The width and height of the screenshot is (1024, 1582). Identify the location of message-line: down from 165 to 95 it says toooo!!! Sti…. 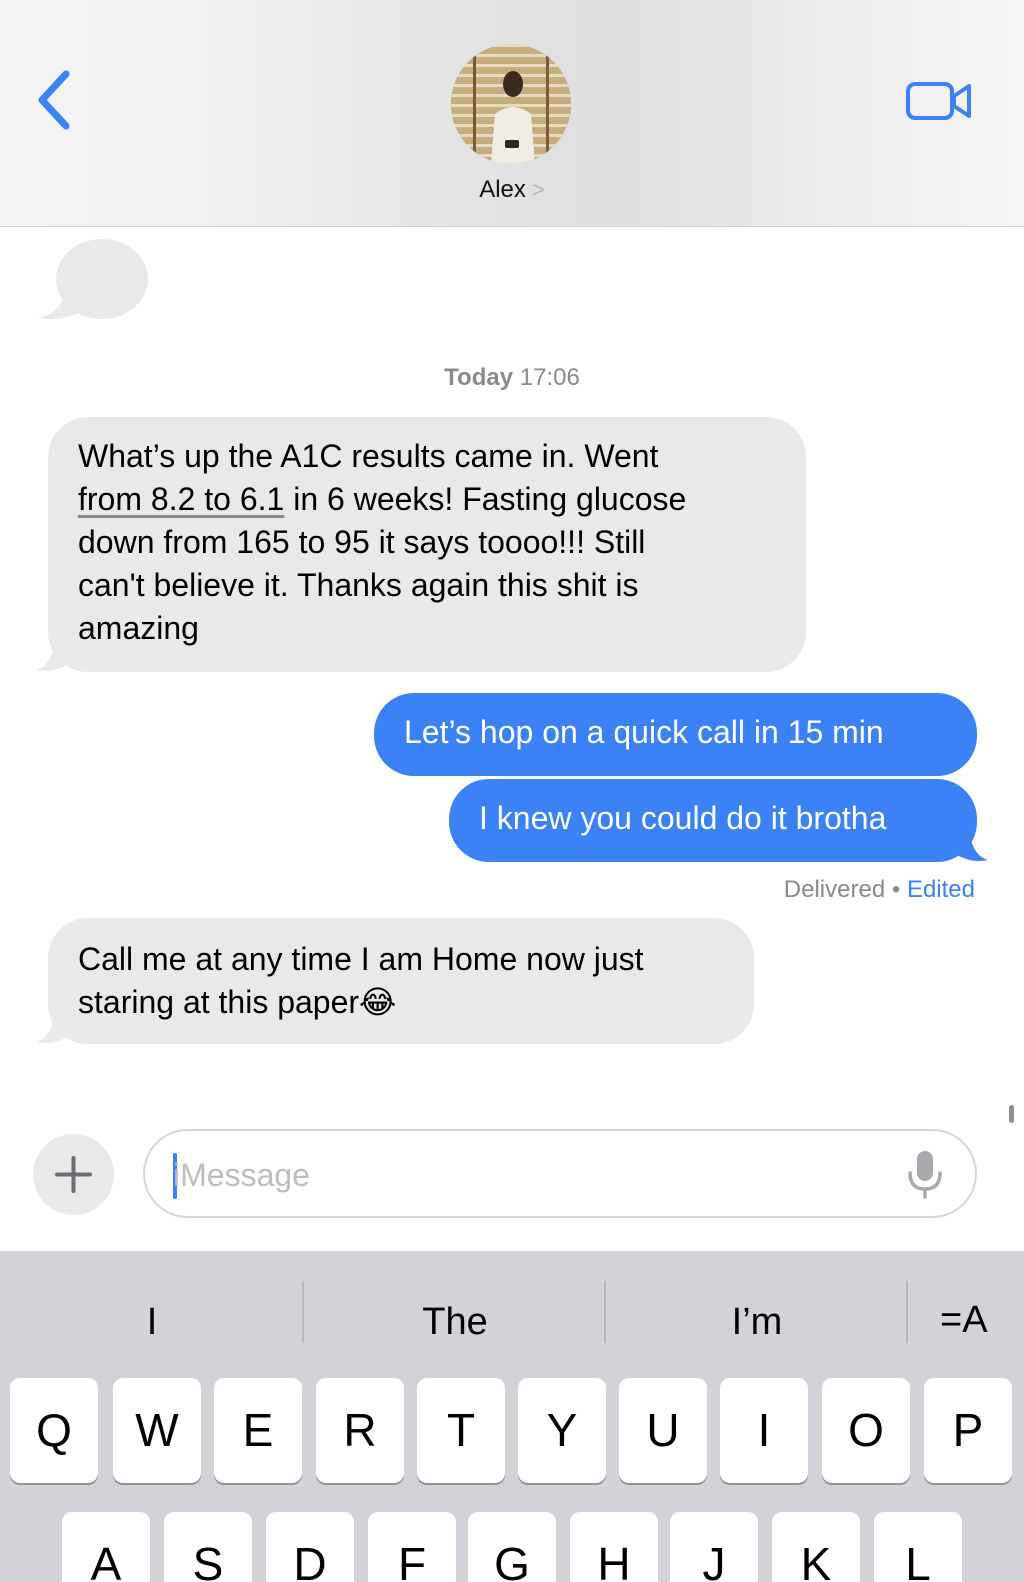
(362, 542).